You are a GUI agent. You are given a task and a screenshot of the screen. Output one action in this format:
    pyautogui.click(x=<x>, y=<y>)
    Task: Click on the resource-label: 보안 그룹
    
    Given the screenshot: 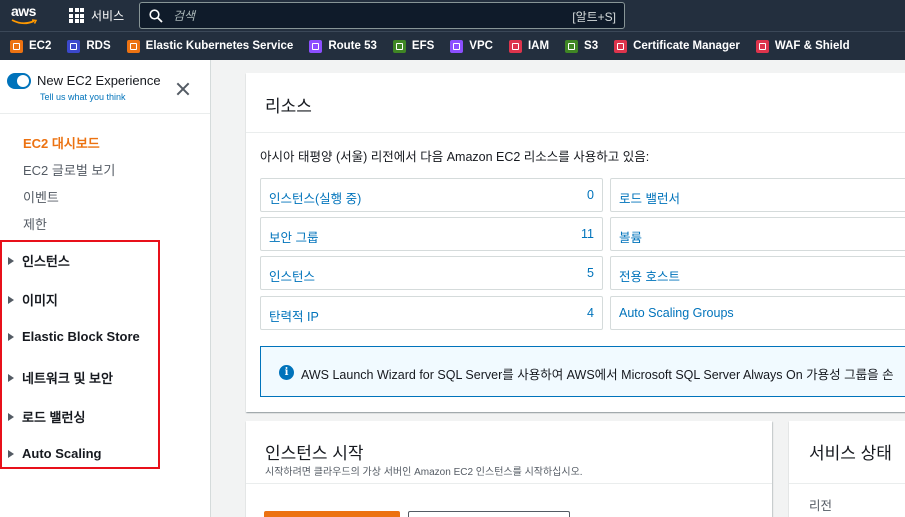 What is the action you would take?
    pyautogui.click(x=294, y=238)
    